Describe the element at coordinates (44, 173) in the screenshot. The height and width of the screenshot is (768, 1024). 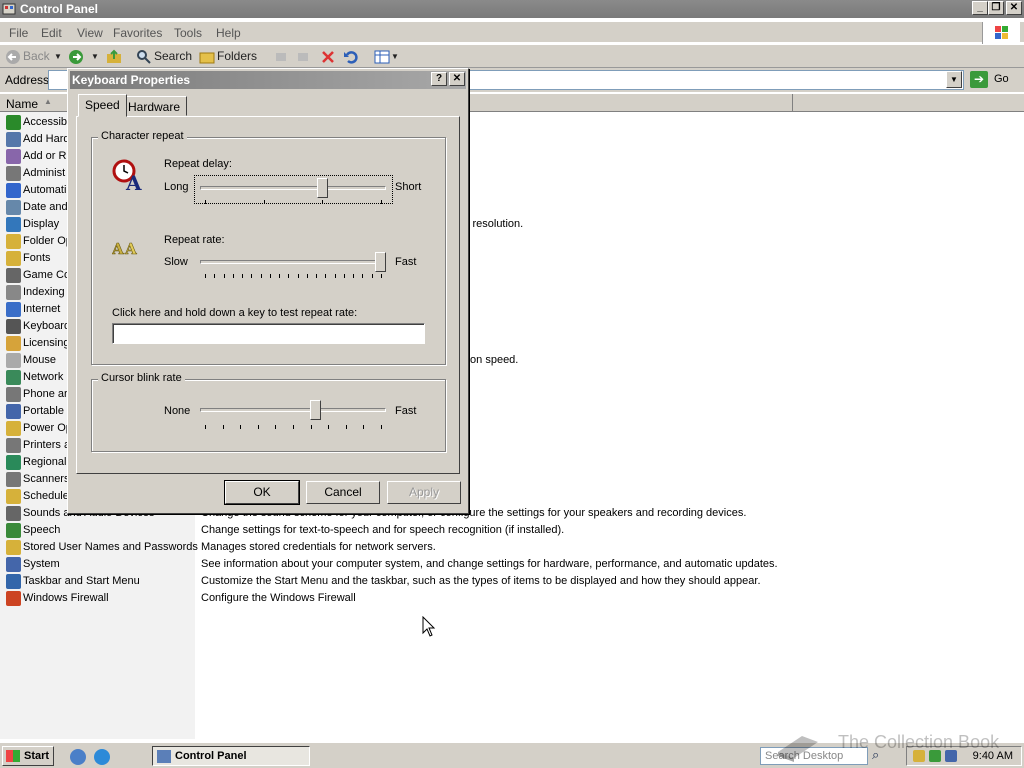
I see `applet-name: Administ` at that location.